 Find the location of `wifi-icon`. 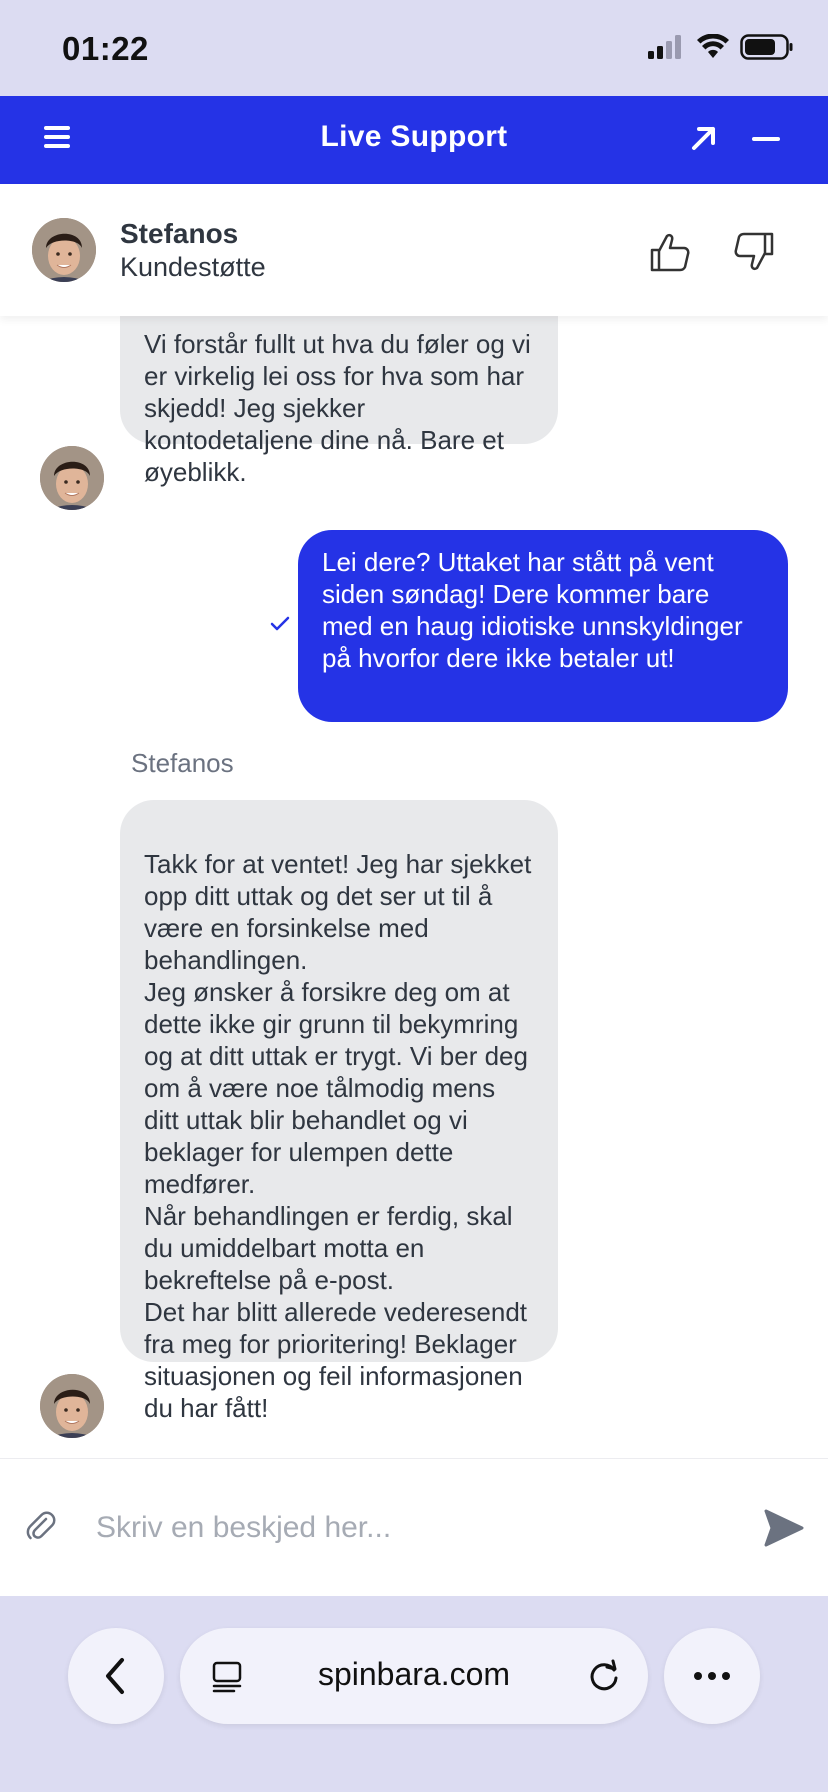

wifi-icon is located at coordinates (713, 46).